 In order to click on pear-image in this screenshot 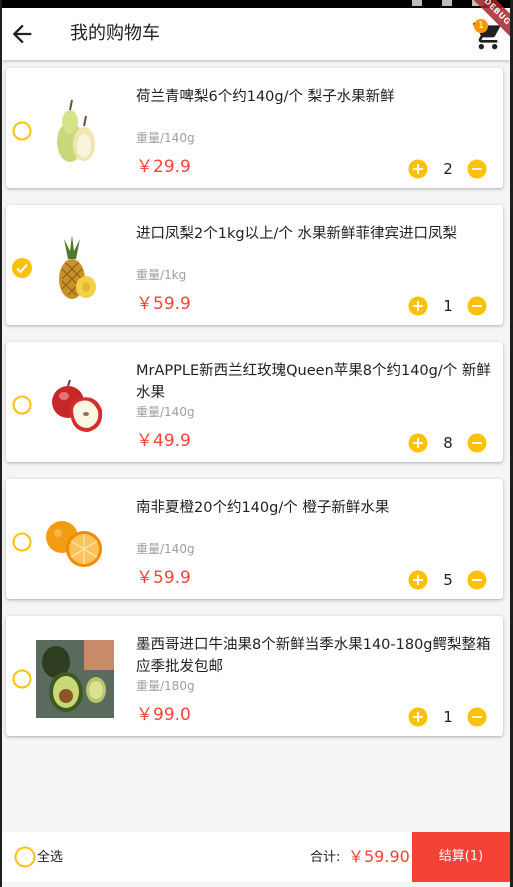, I will do `click(75, 131)`.